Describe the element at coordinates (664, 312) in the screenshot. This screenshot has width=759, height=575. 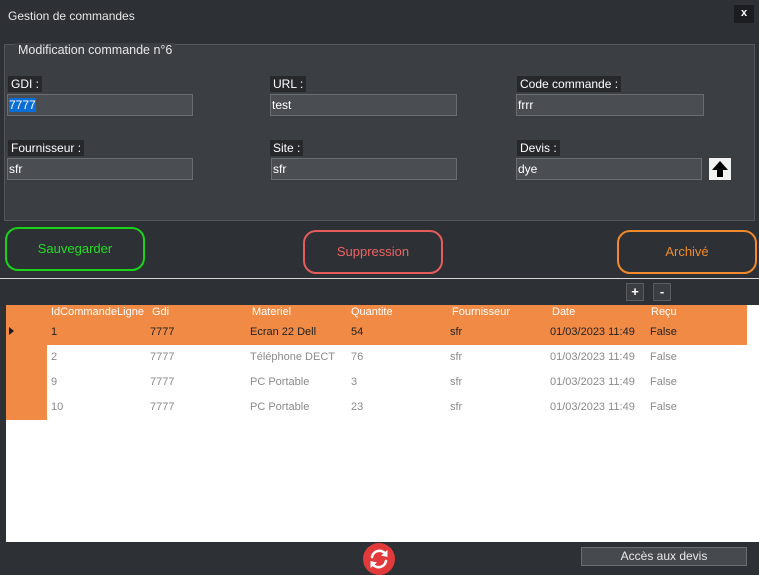
I see `column-header: Reçu` at that location.